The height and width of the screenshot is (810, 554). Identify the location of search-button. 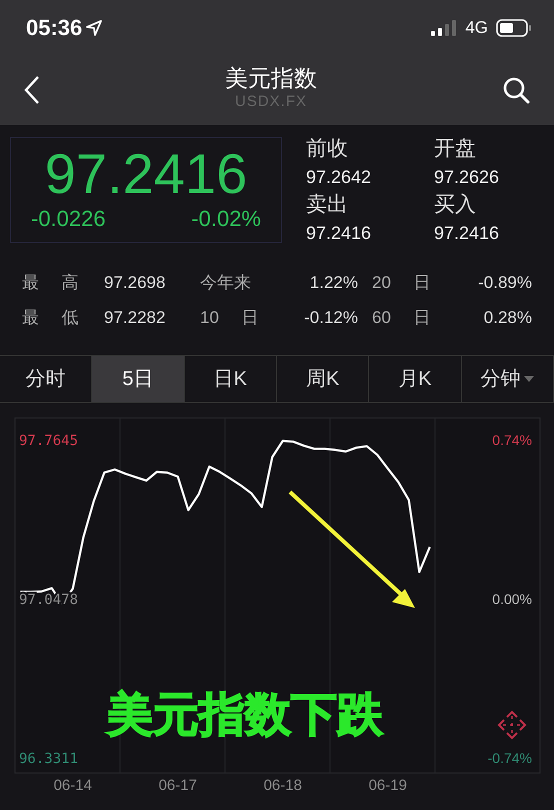
(516, 90).